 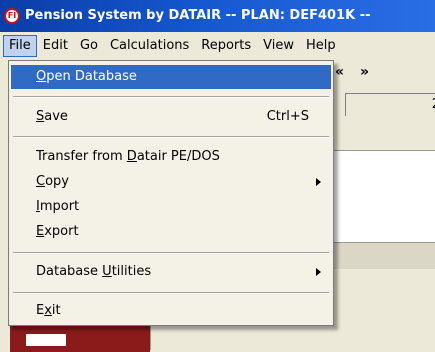 What do you see at coordinates (171, 232) in the screenshot?
I see `menu-item-export: Export` at bounding box center [171, 232].